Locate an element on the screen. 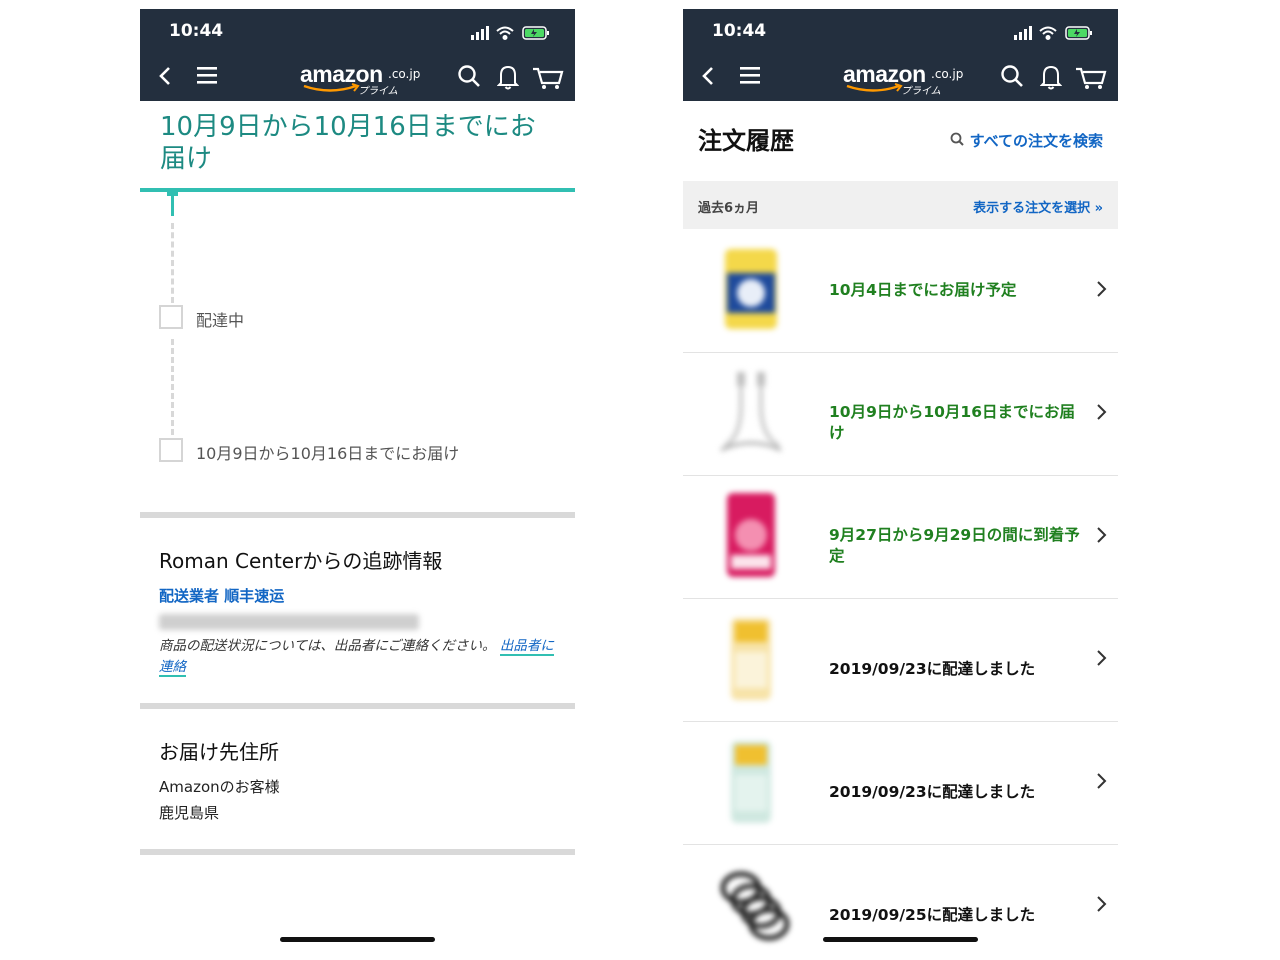  page-title: 注文履歴 is located at coordinates (746, 141).